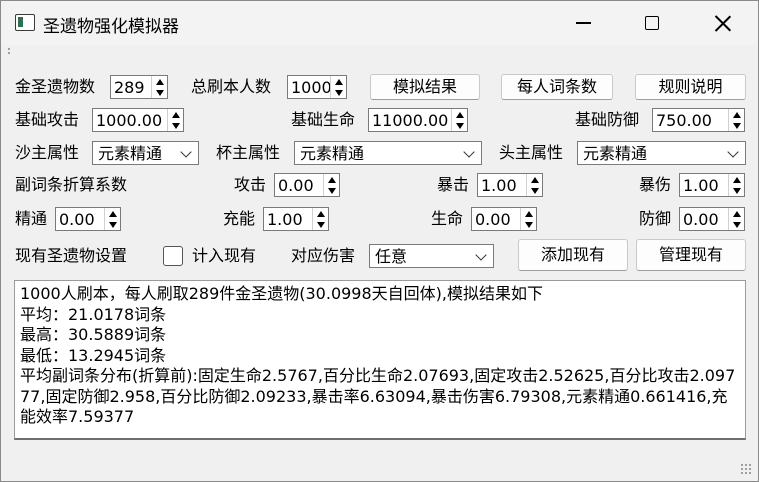 The width and height of the screenshot is (759, 482). I want to click on resize-grip-icon, so click(746, 469).